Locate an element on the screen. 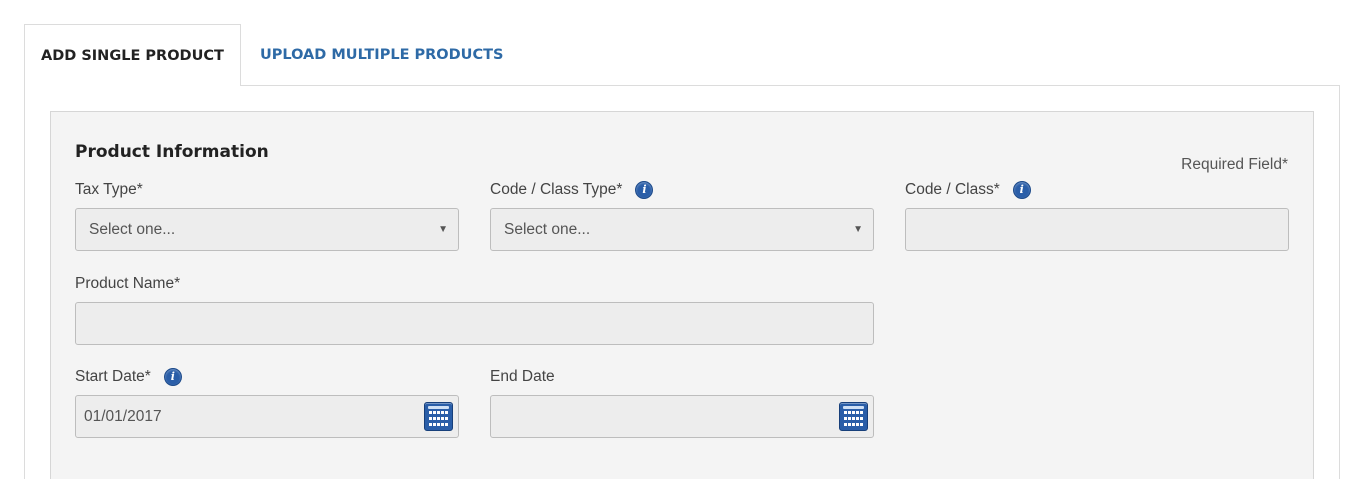 Image resolution: width=1363 pixels, height=479 pixels. tax-type-label: Tax Type* is located at coordinates (109, 190).